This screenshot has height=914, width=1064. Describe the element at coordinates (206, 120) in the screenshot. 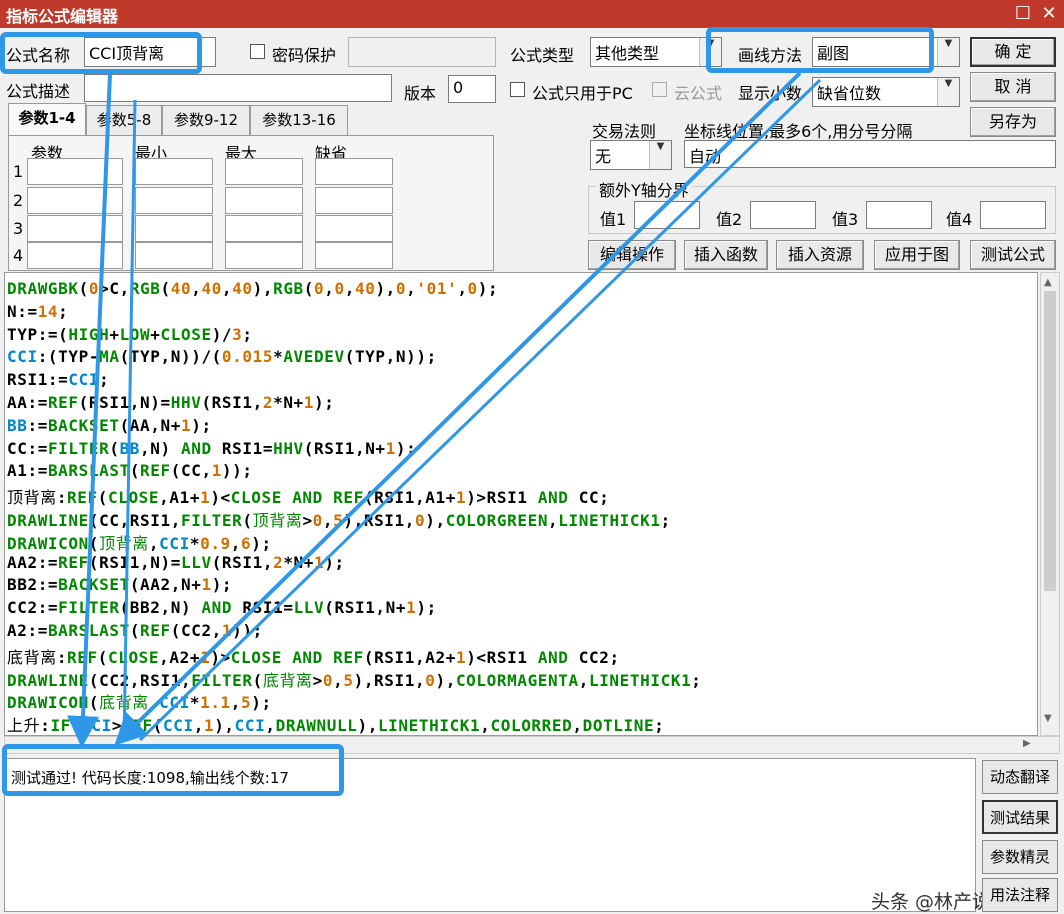

I see `tab-params-9-12: 参数9-12` at that location.